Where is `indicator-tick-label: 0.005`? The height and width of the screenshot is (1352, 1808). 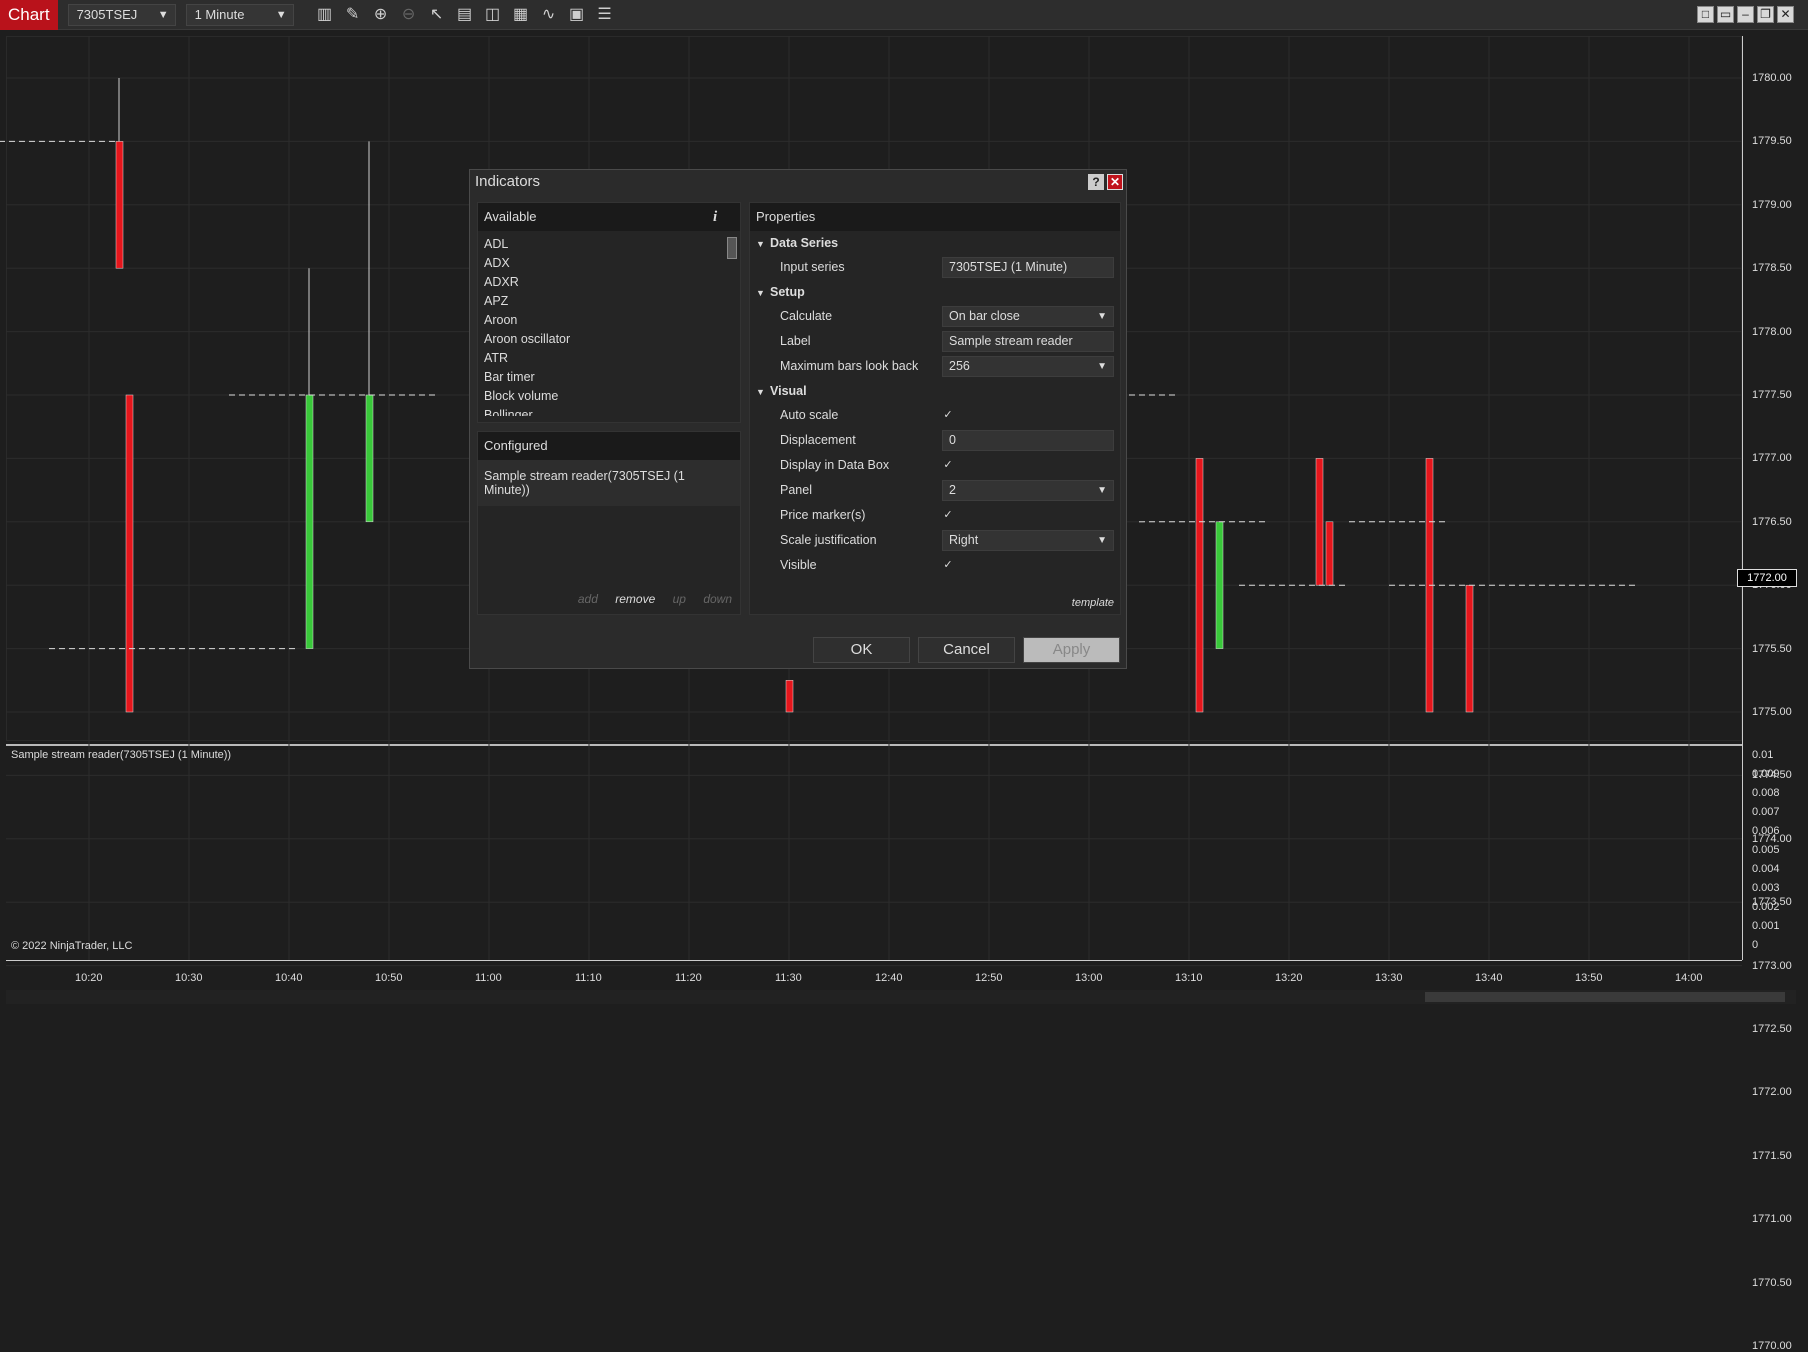 indicator-tick-label: 0.005 is located at coordinates (1766, 850).